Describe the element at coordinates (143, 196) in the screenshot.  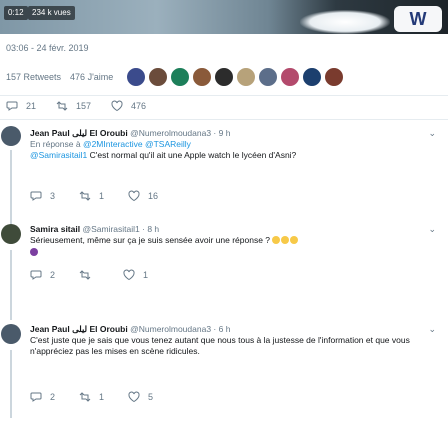
I see `like-button: 16` at that location.